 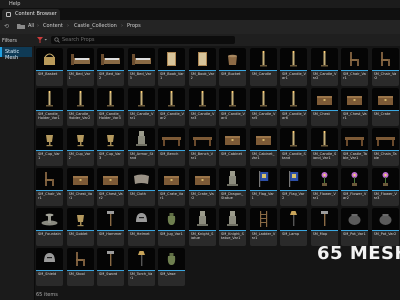 I want to click on asset-tile: SM_Cup_Var2, so click(x=80, y=147).